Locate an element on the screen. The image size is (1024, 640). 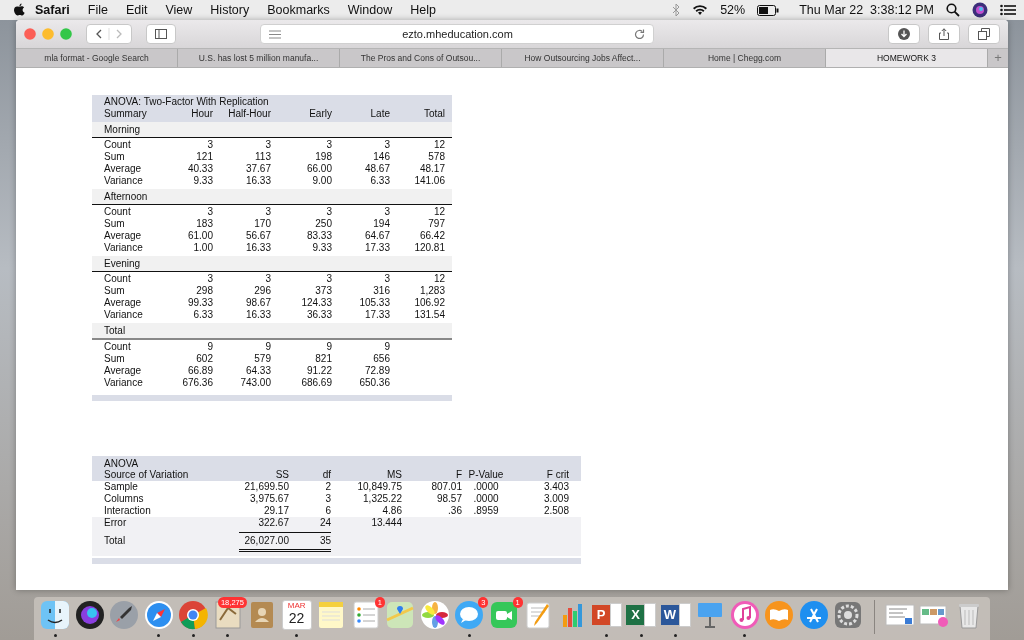
table-cell-text: 29.17 is located at coordinates (275, 510).